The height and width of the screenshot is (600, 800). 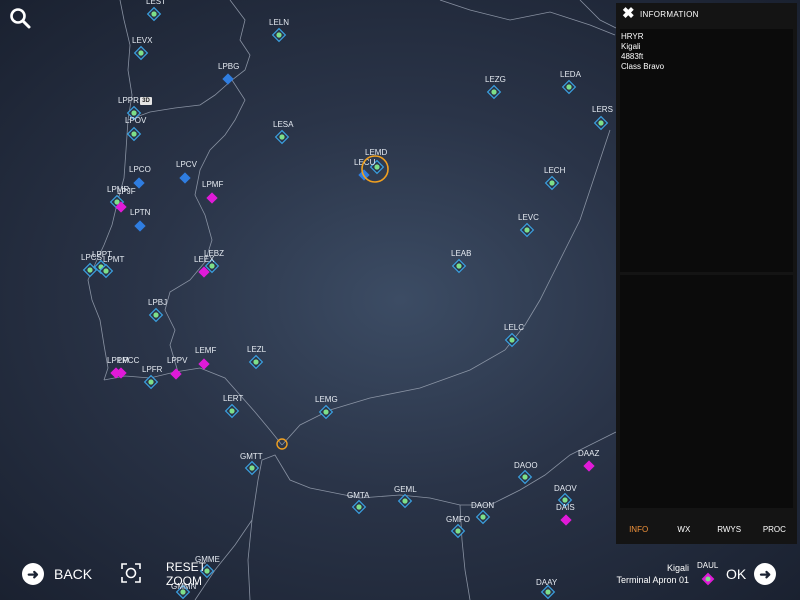 What do you see at coordinates (461, 253) in the screenshot?
I see `airport-label: LEAB` at bounding box center [461, 253].